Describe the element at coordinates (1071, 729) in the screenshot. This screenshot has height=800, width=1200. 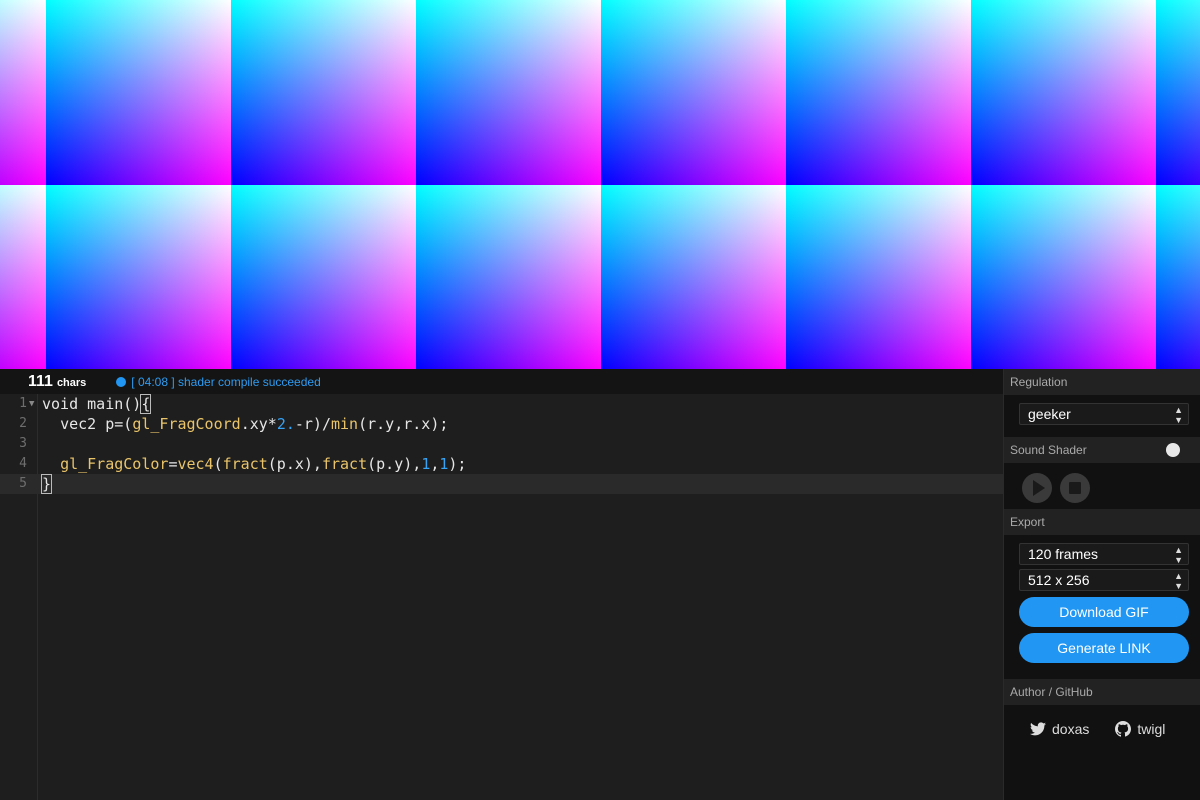
I see `twitter-name: doxas` at that location.